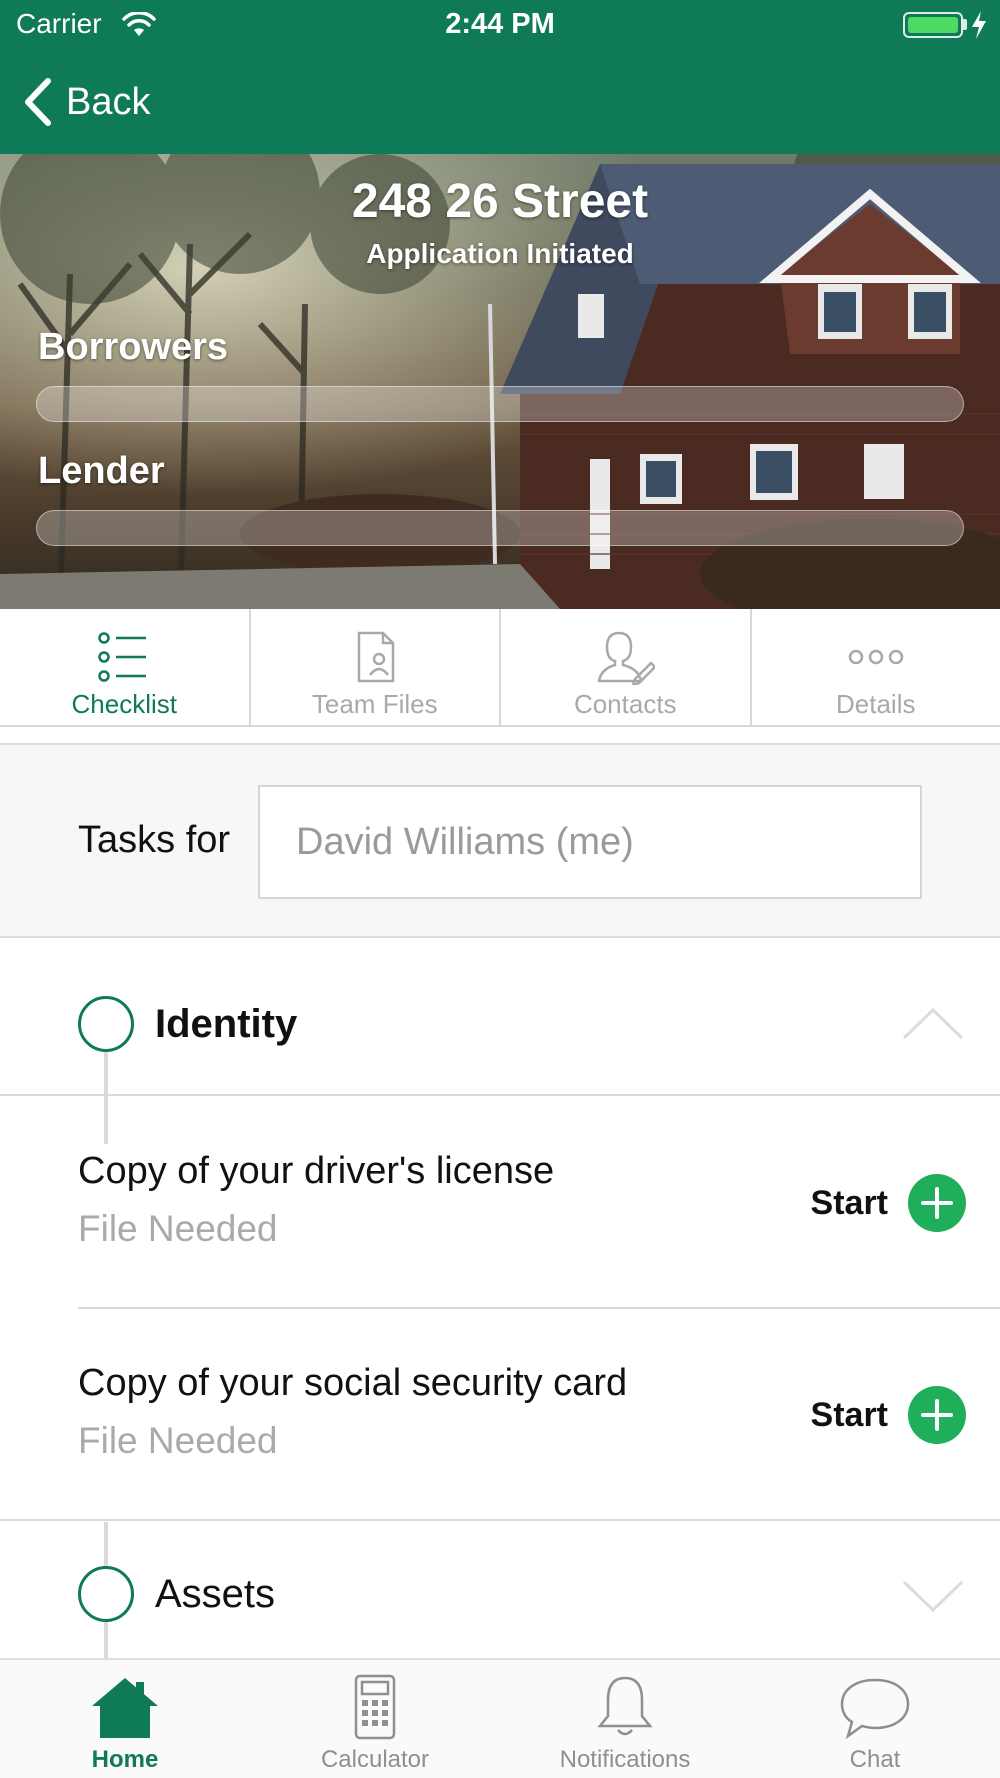 This screenshot has height=1778, width=1000. I want to click on tab-label: Team Files, so click(374, 704).